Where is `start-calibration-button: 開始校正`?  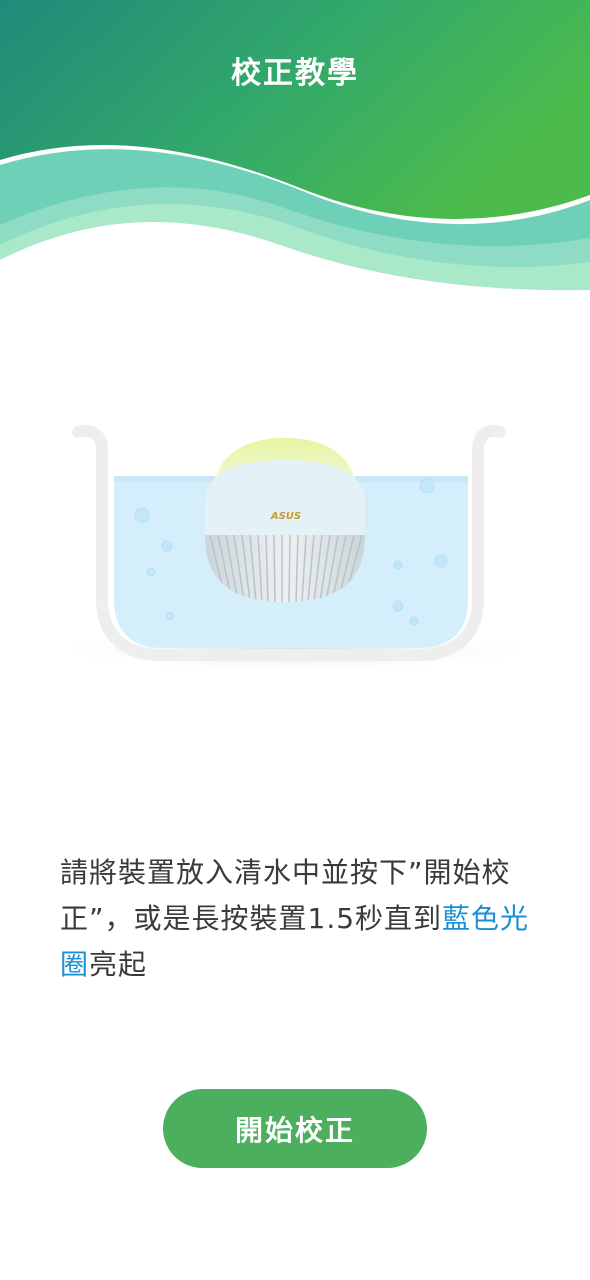 start-calibration-button: 開始校正 is located at coordinates (295, 1128).